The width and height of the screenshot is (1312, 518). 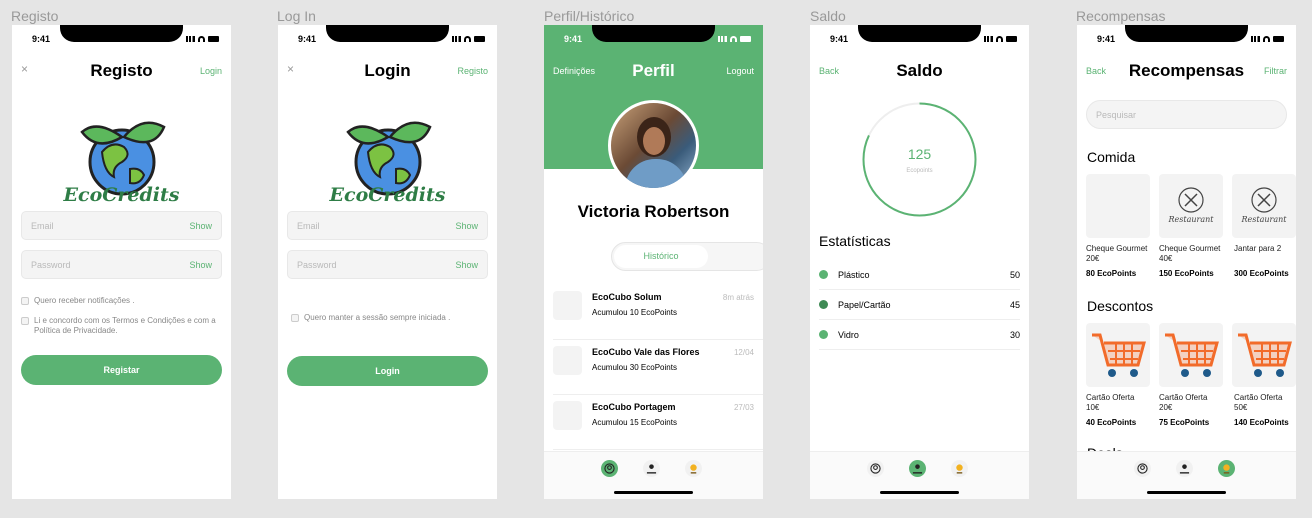 I want to click on trophy-icon, so click(x=1226, y=469).